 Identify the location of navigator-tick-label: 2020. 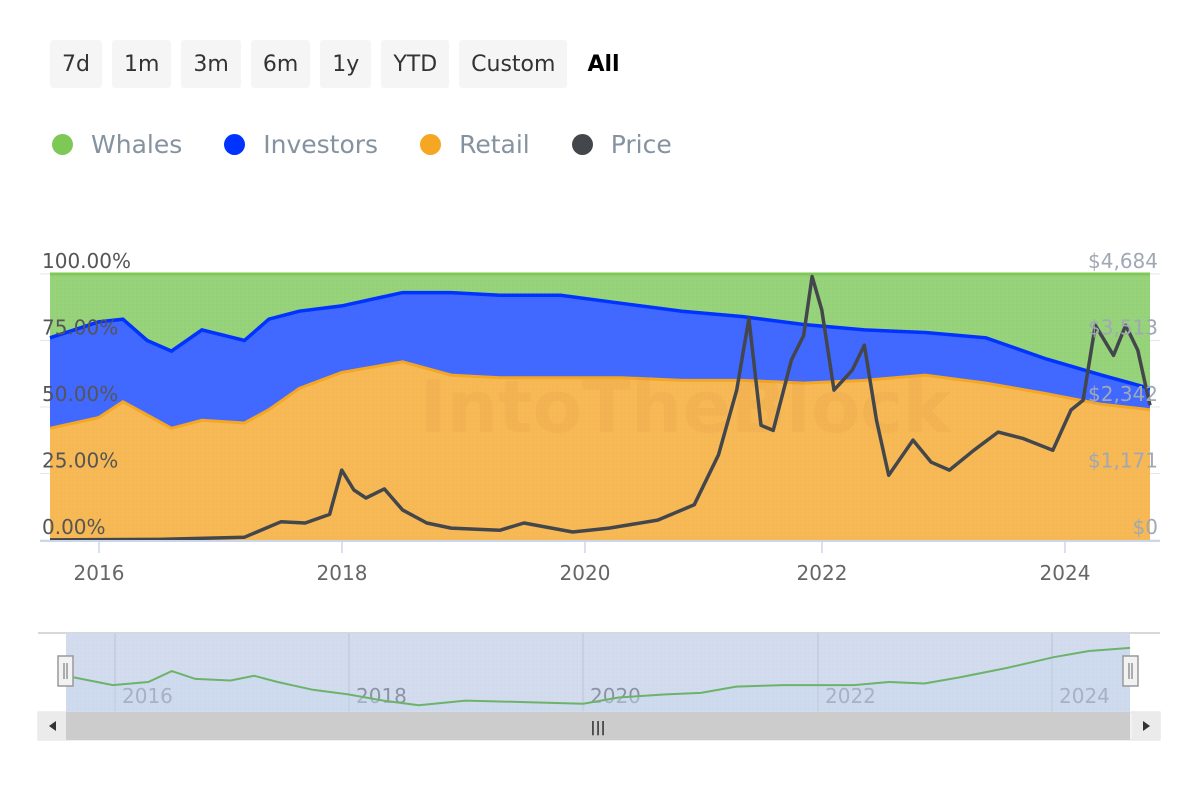
(615, 696).